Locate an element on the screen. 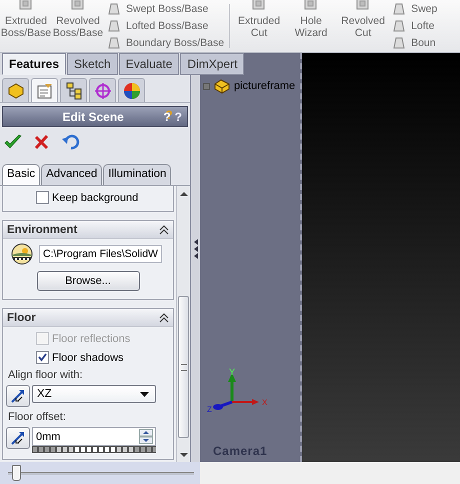 This screenshot has width=460, height=484. undo-arrow-icon is located at coordinates (71, 142).